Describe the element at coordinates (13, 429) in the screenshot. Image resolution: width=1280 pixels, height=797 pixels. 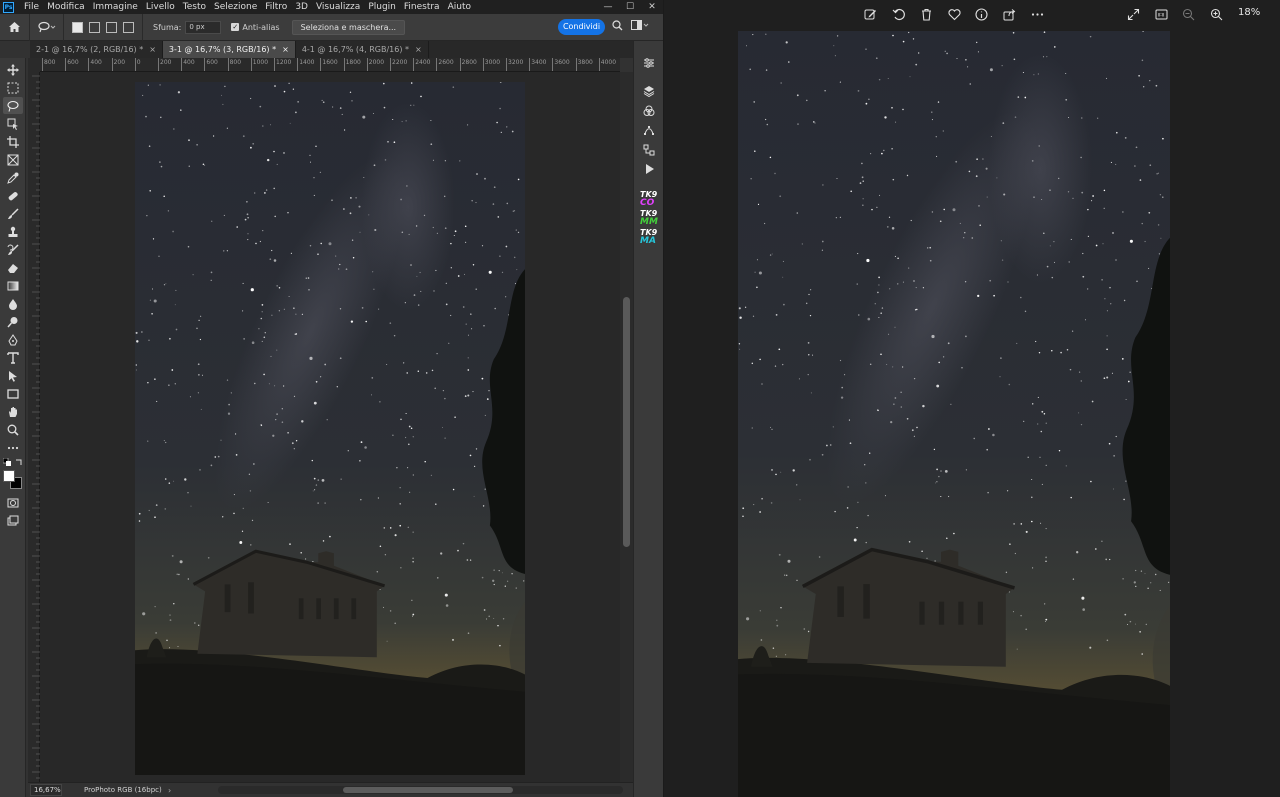
I see `zoom-tool` at that location.